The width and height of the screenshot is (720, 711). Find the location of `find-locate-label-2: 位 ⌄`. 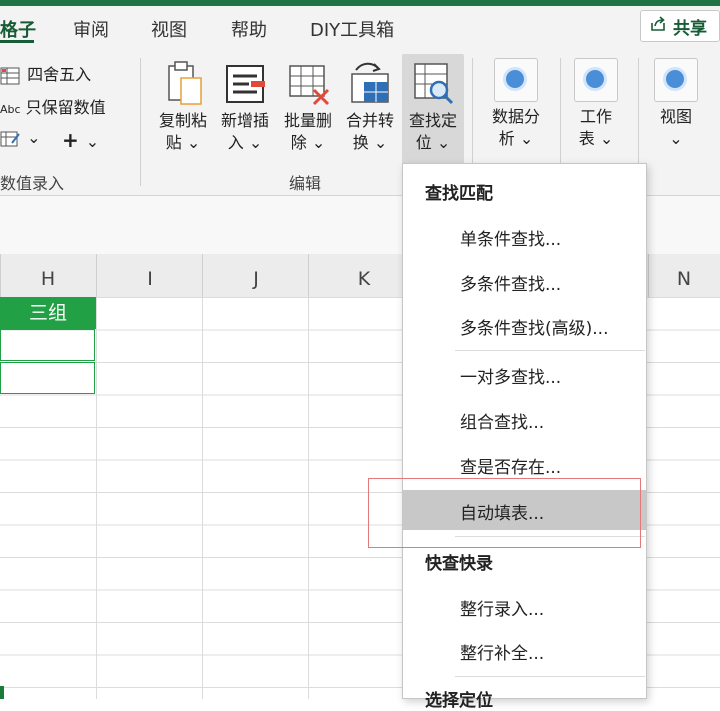

find-locate-label-2: 位 ⌄ is located at coordinates (433, 142).